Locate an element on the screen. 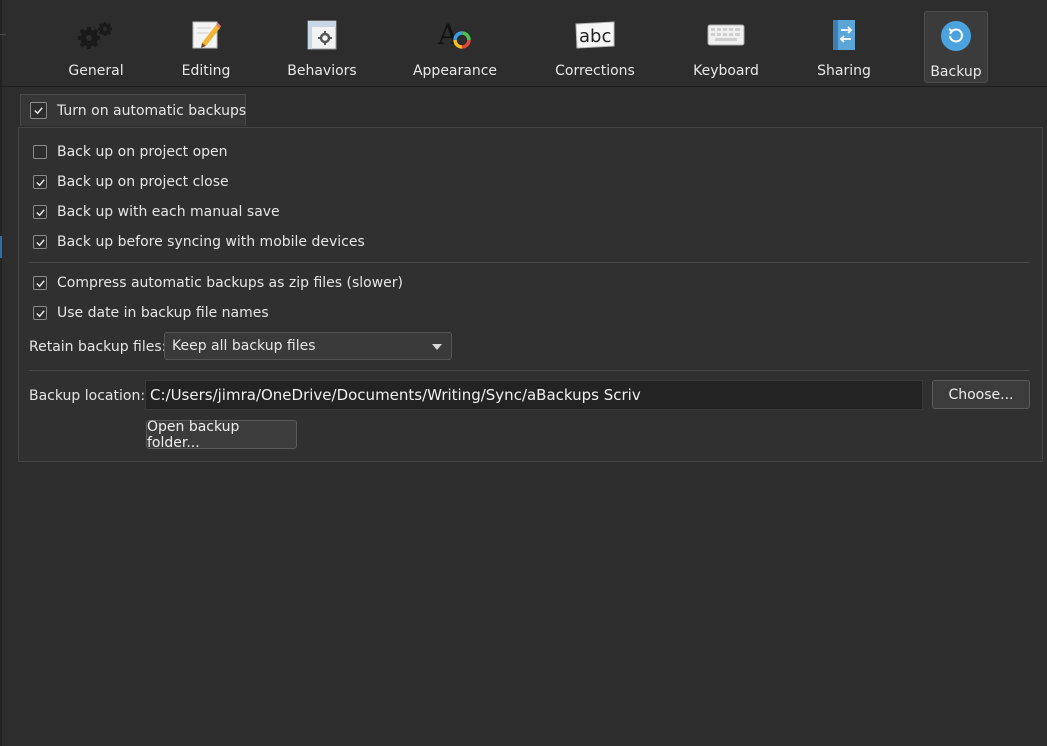  gears-icon is located at coordinates (96, 35).